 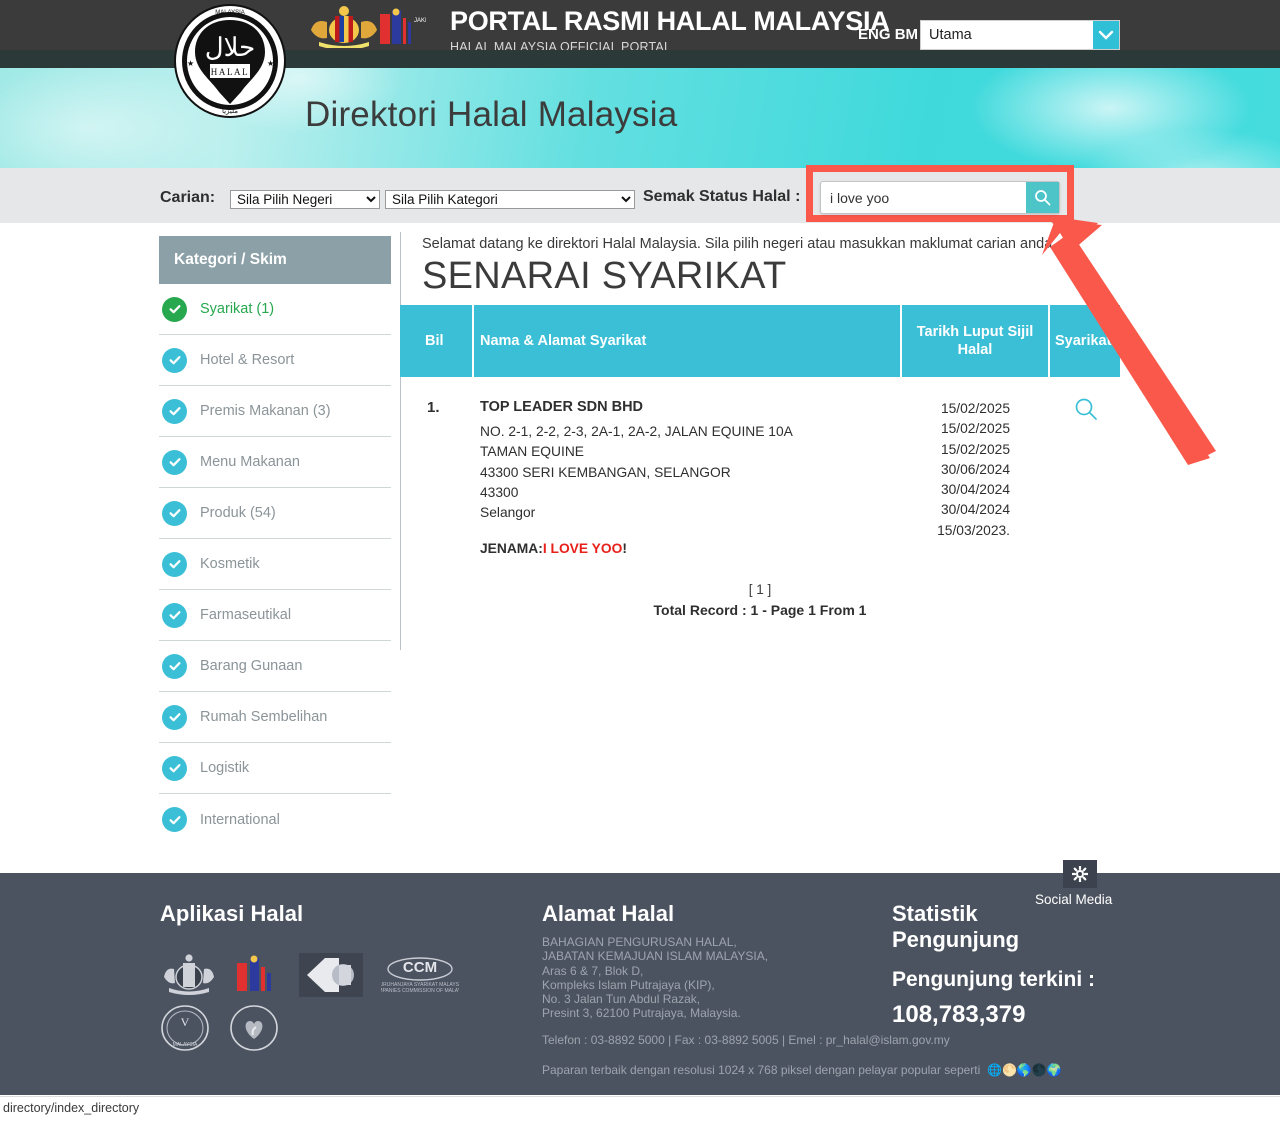 I want to click on chevron-down-icon, so click(x=1106, y=35).